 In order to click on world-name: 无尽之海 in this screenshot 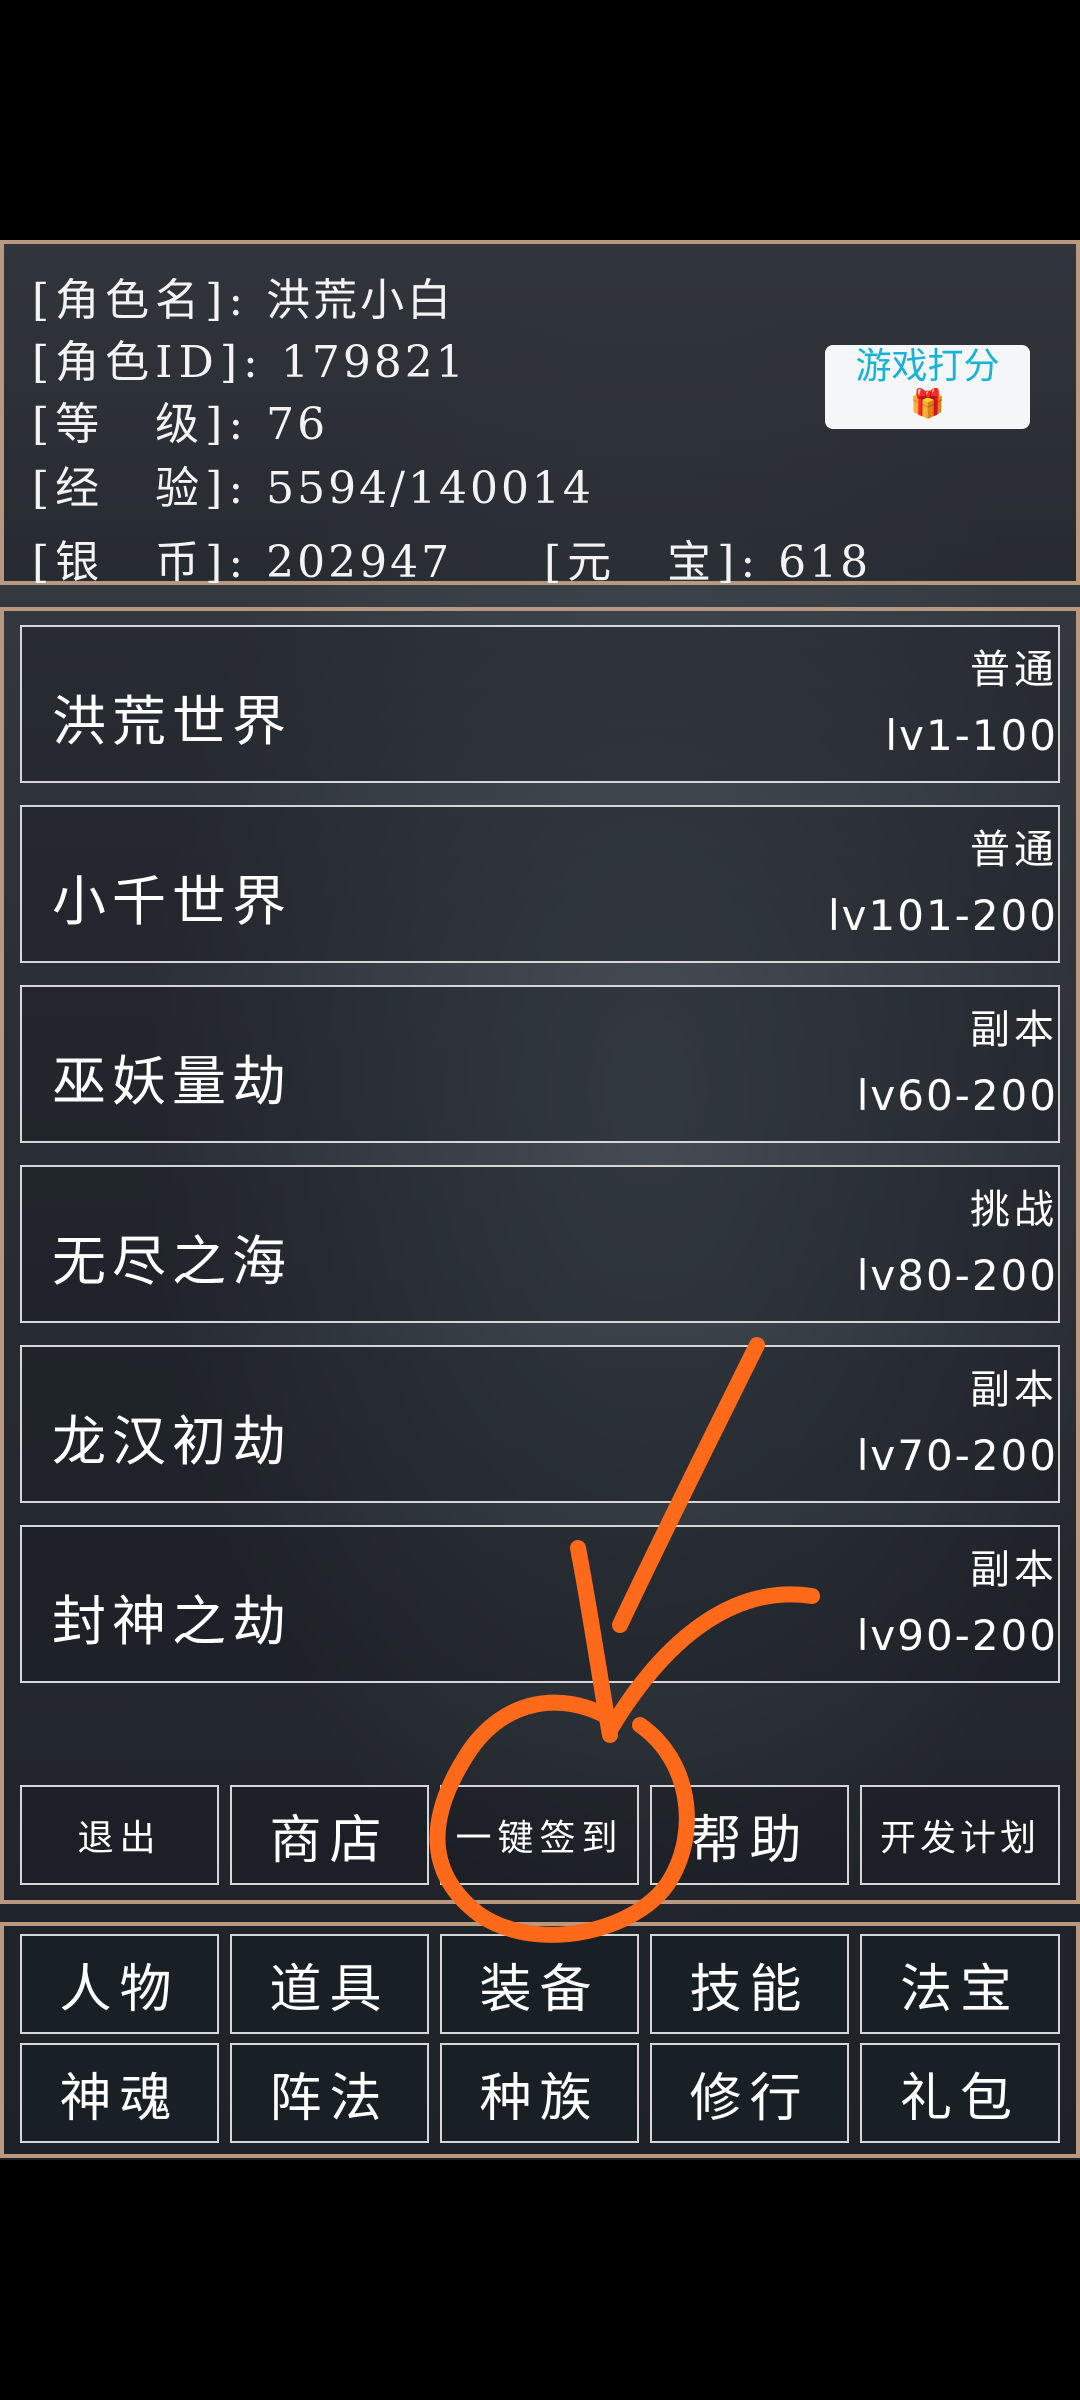, I will do `click(172, 1261)`.